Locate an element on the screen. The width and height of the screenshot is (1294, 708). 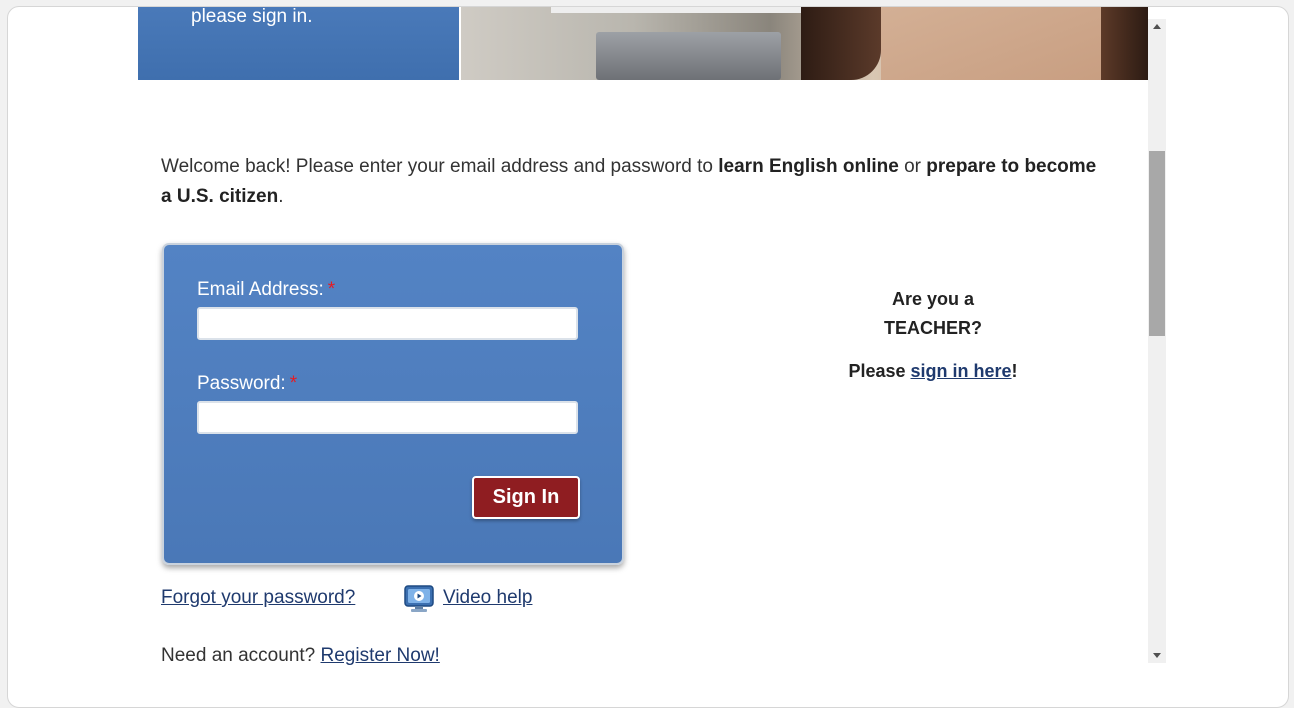
email-label-text: Email Address: is located at coordinates (260, 289).